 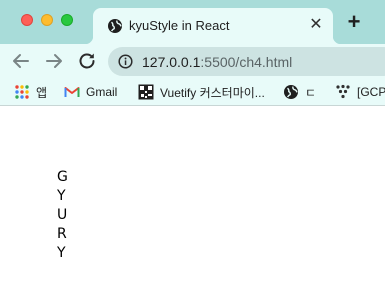 I want to click on arrow-right-icon, so click(x=54, y=61).